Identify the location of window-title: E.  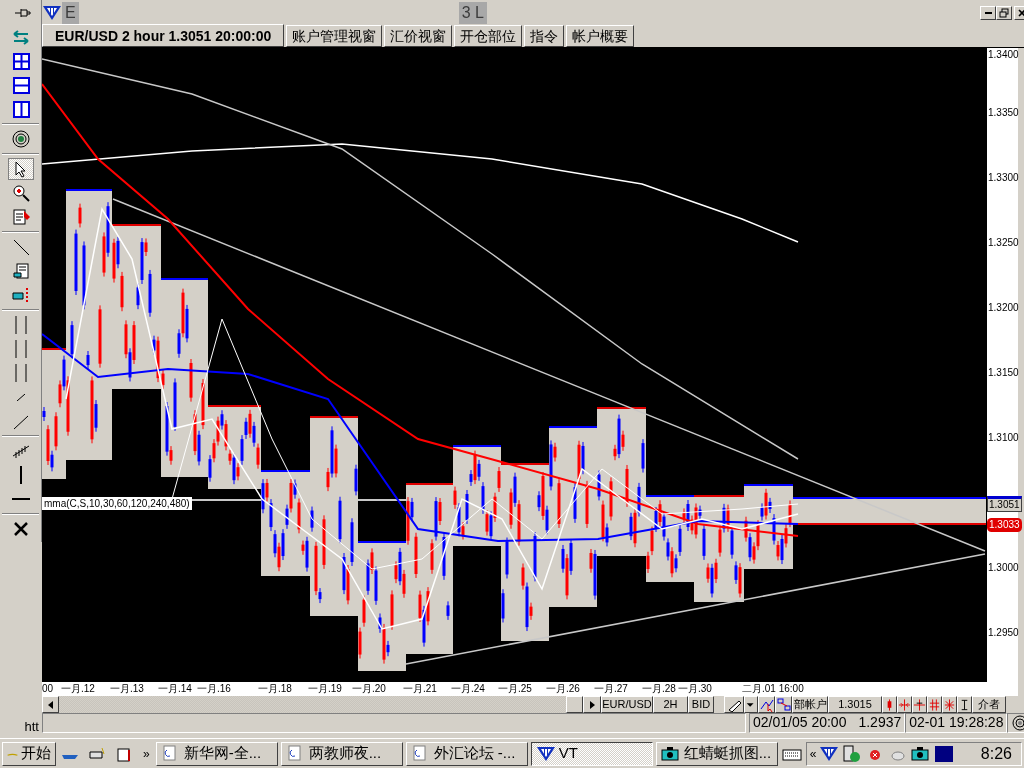
(70, 12).